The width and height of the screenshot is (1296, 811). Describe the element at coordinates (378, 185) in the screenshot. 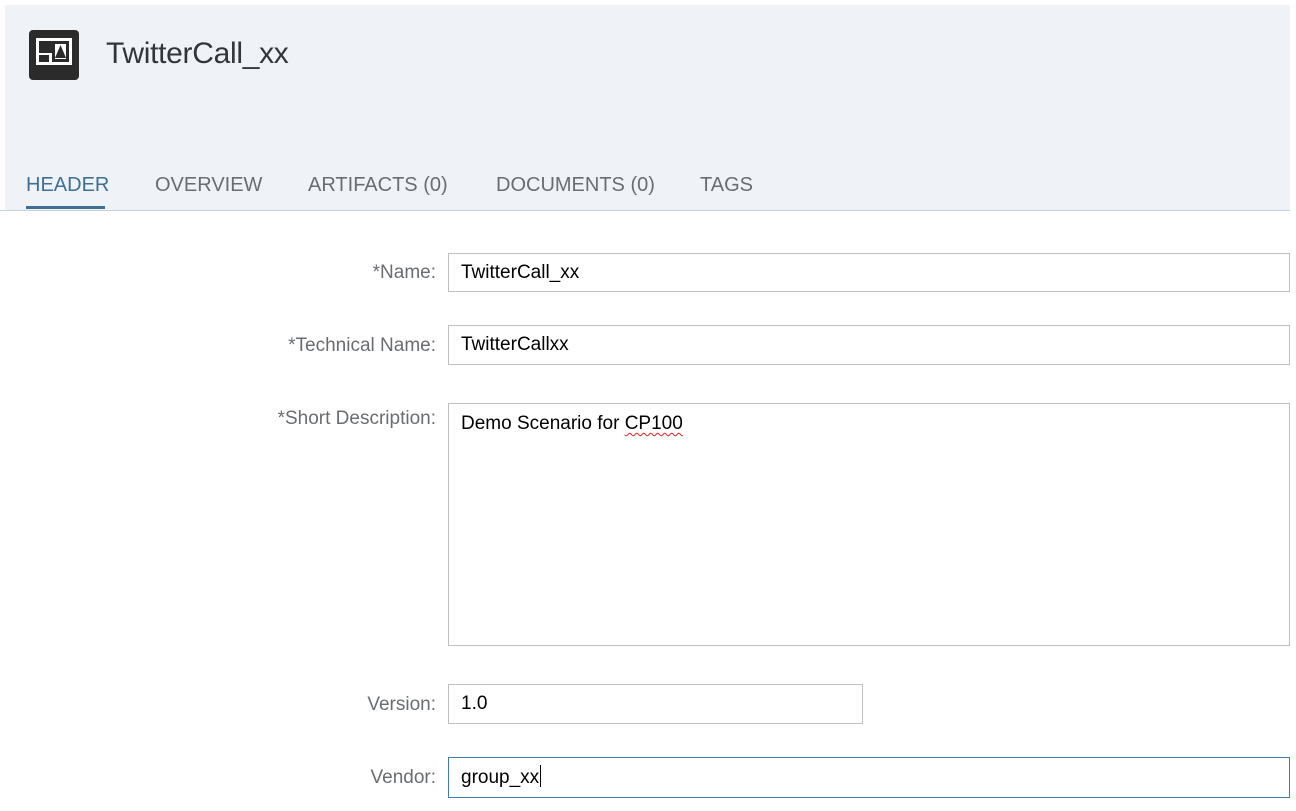

I see `tab-artifacts: ARTIFACTS (0)` at that location.